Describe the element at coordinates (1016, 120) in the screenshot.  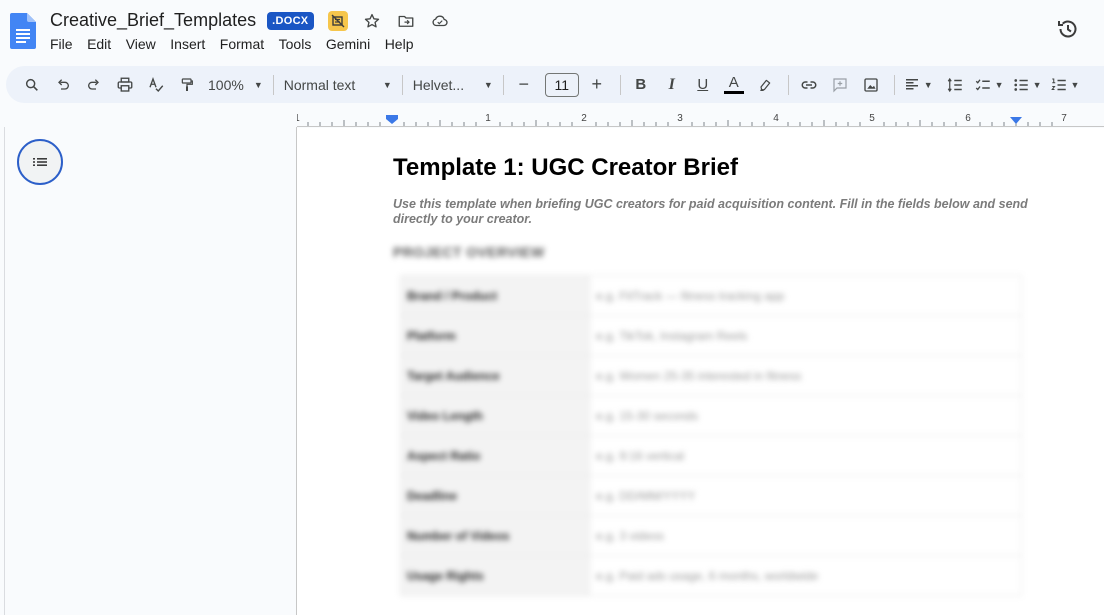
I see `right-indent-marker` at that location.